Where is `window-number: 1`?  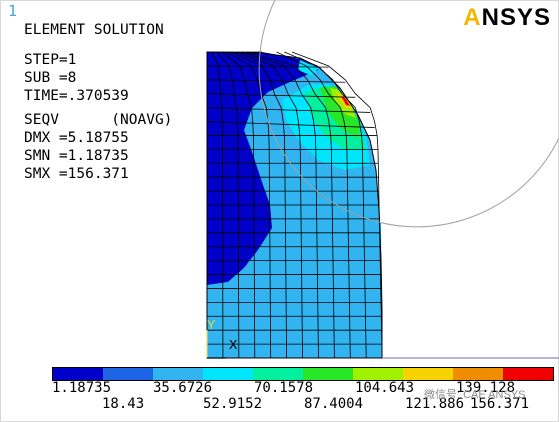 window-number: 1 is located at coordinates (13, 11).